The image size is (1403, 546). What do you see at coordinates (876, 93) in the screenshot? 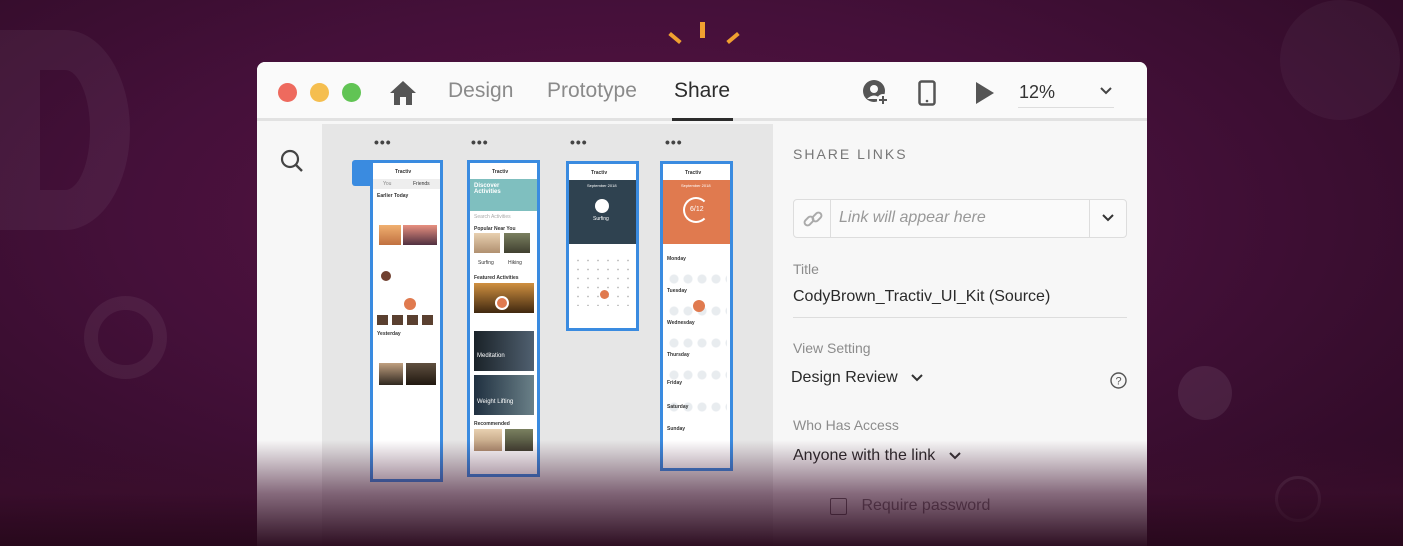
I see `invite-user-icon` at bounding box center [876, 93].